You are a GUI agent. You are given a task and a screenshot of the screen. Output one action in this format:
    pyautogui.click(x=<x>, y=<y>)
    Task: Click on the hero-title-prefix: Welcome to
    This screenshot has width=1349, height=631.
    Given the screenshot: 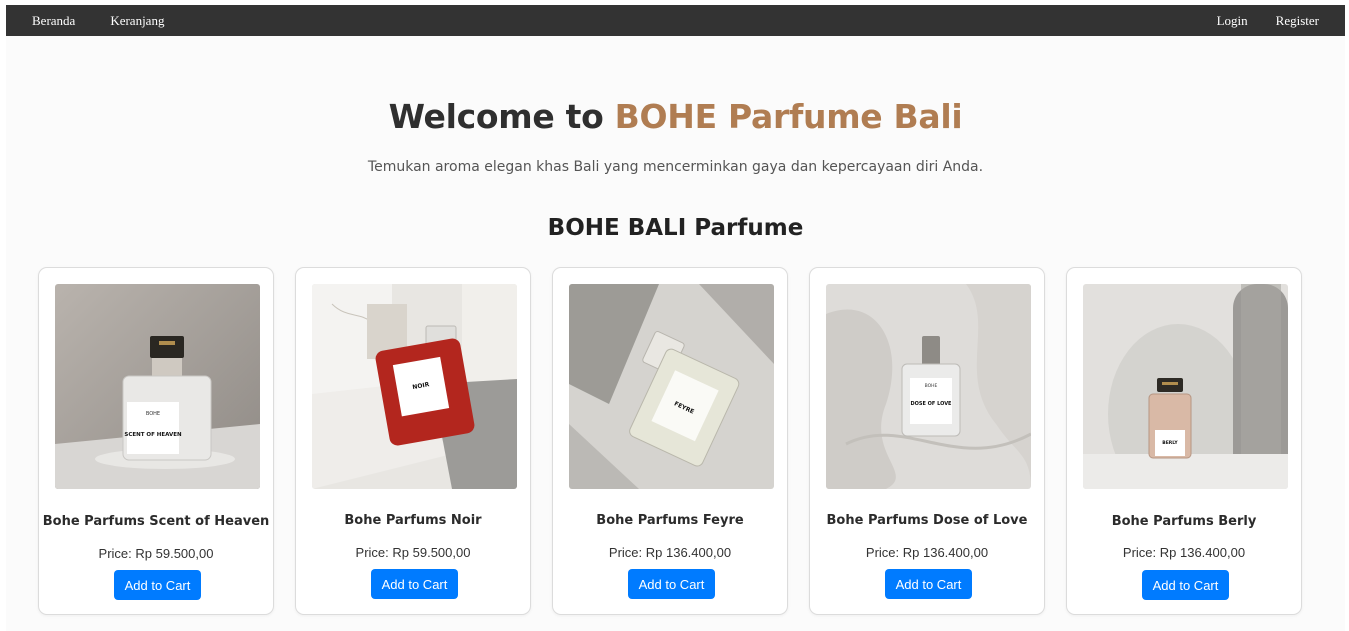 What is the action you would take?
    pyautogui.click(x=501, y=116)
    